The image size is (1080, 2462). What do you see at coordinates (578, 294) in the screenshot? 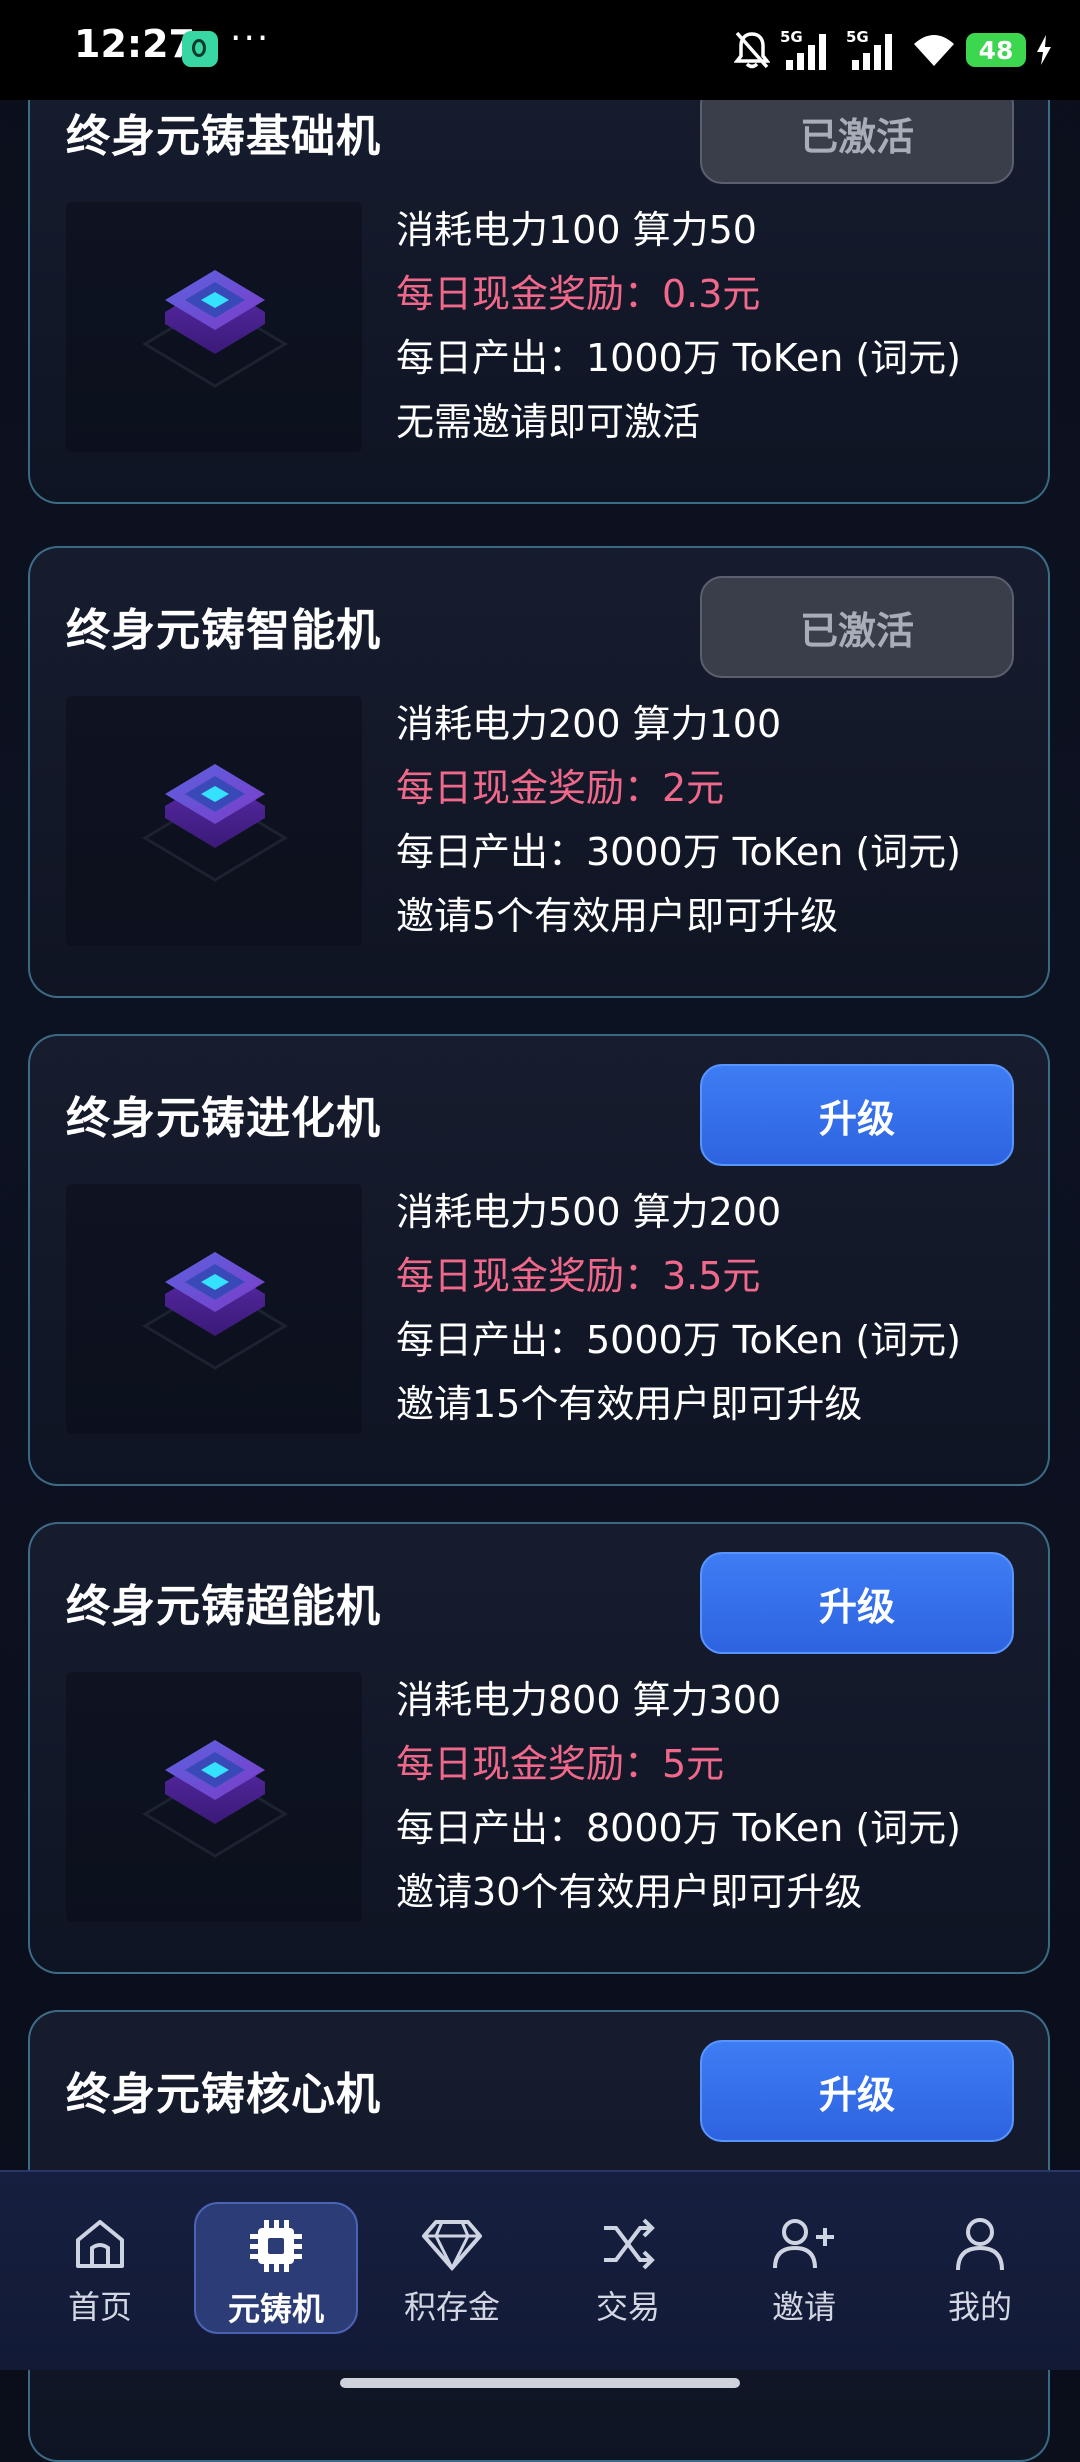
I see `daily-reward-text: 每日现金奖励：0.3元` at bounding box center [578, 294].